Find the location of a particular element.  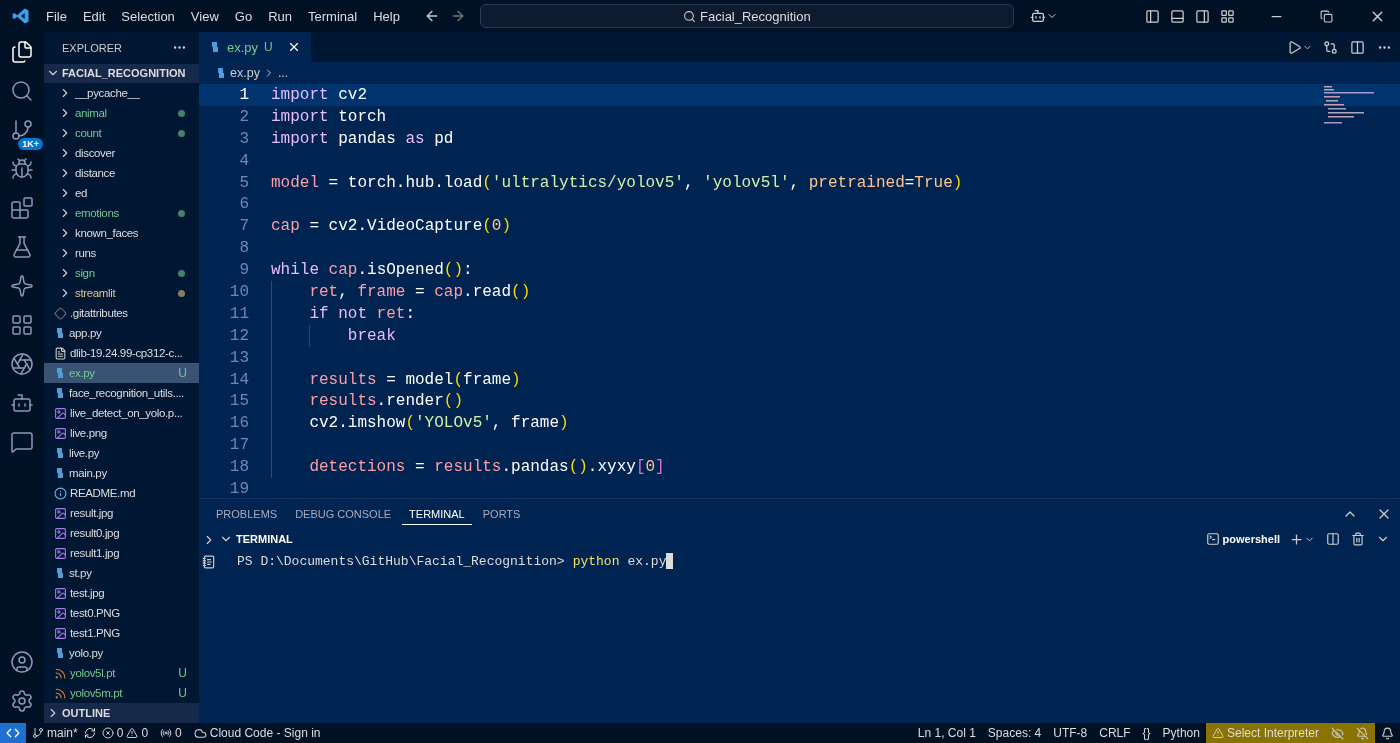

shell-name: powershell is located at coordinates (1251, 539).